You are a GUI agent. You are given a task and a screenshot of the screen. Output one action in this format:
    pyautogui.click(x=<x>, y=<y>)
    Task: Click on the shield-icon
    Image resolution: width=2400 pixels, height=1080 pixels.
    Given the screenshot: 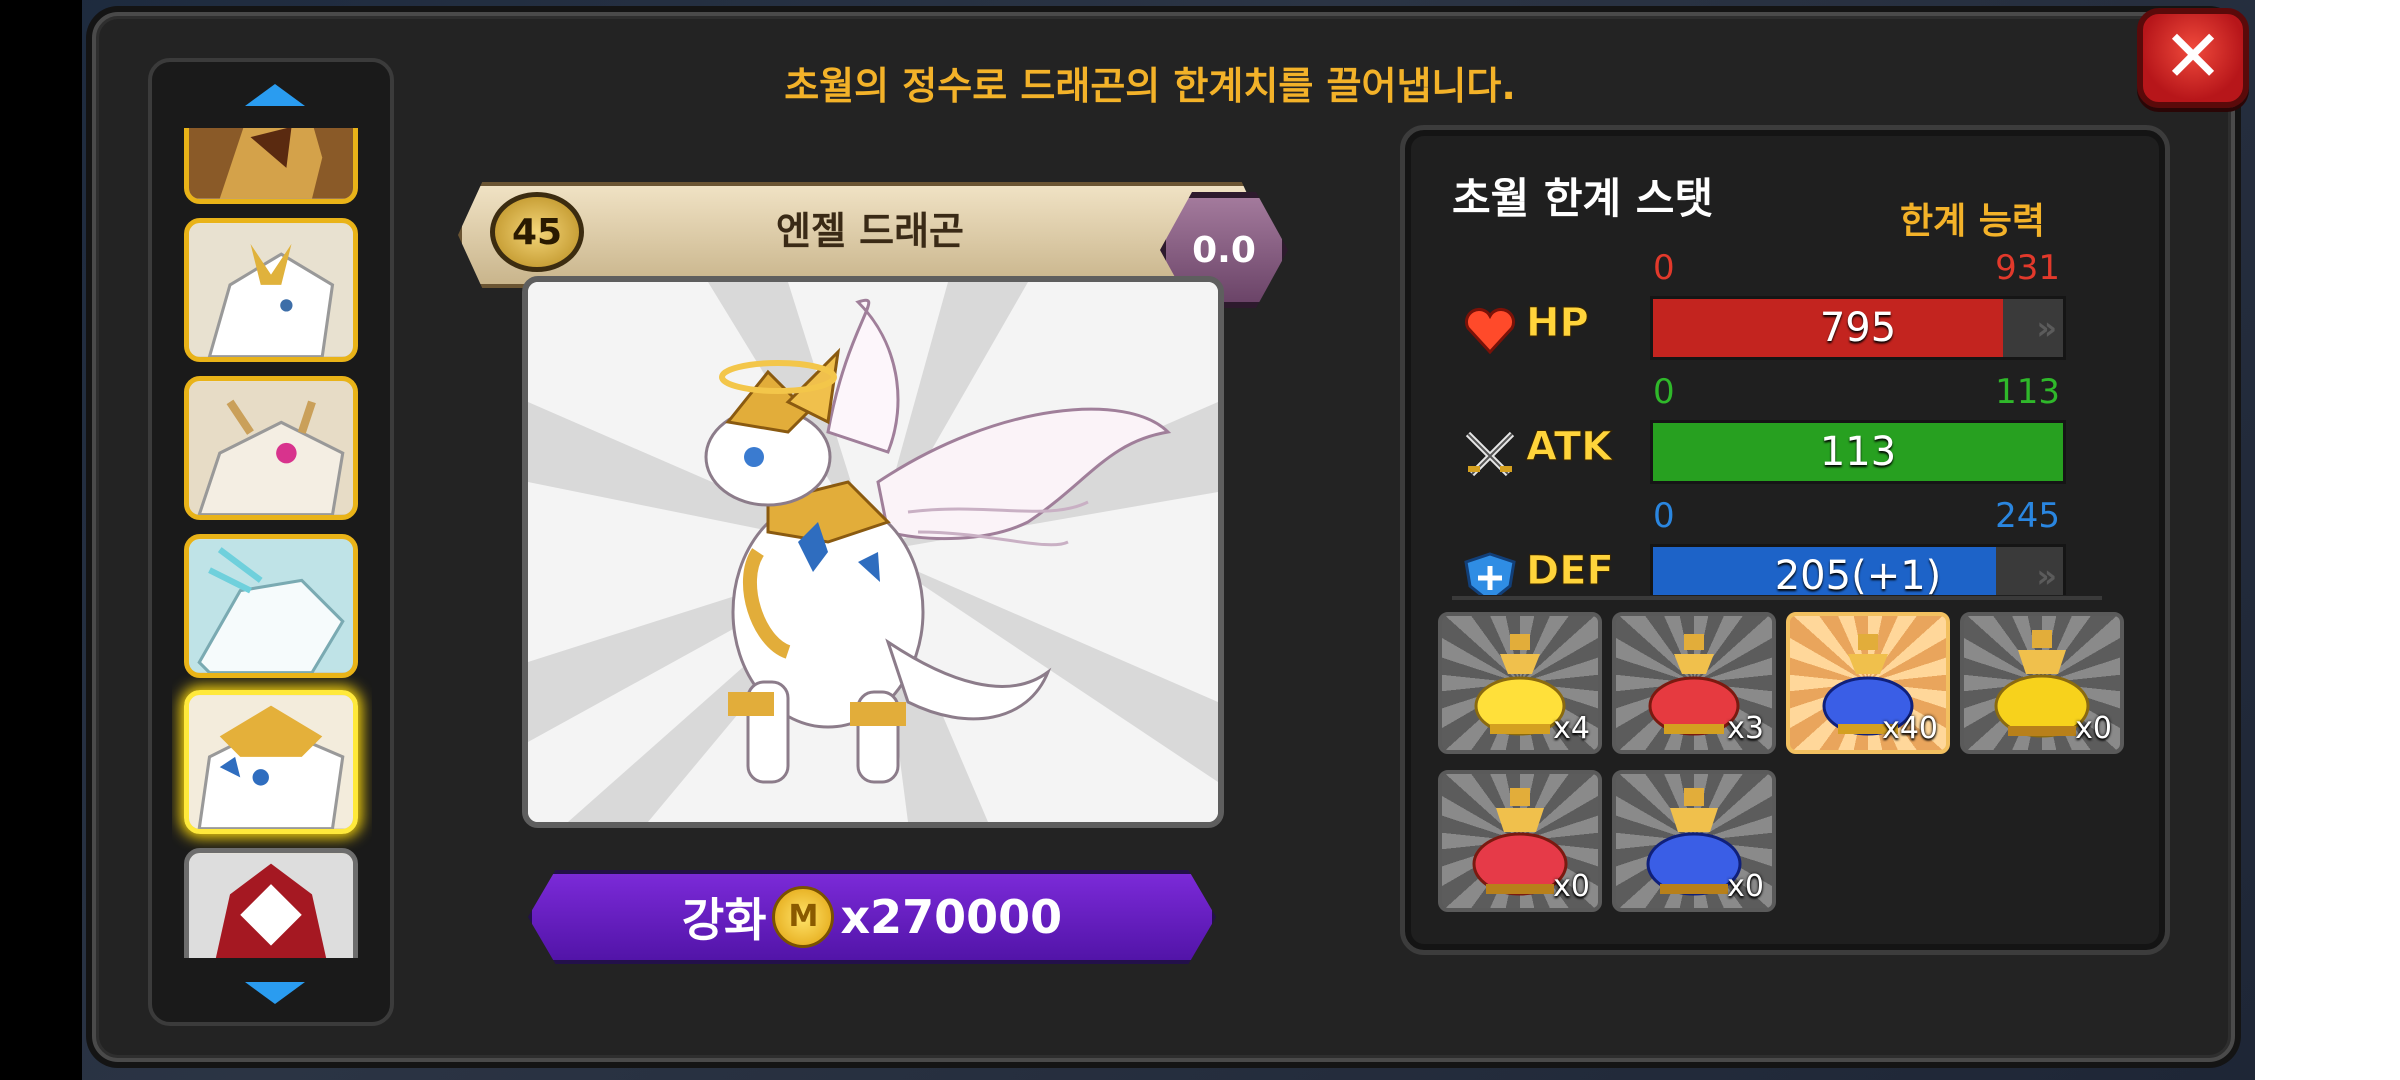 What is the action you would take?
    pyautogui.click(x=1490, y=573)
    